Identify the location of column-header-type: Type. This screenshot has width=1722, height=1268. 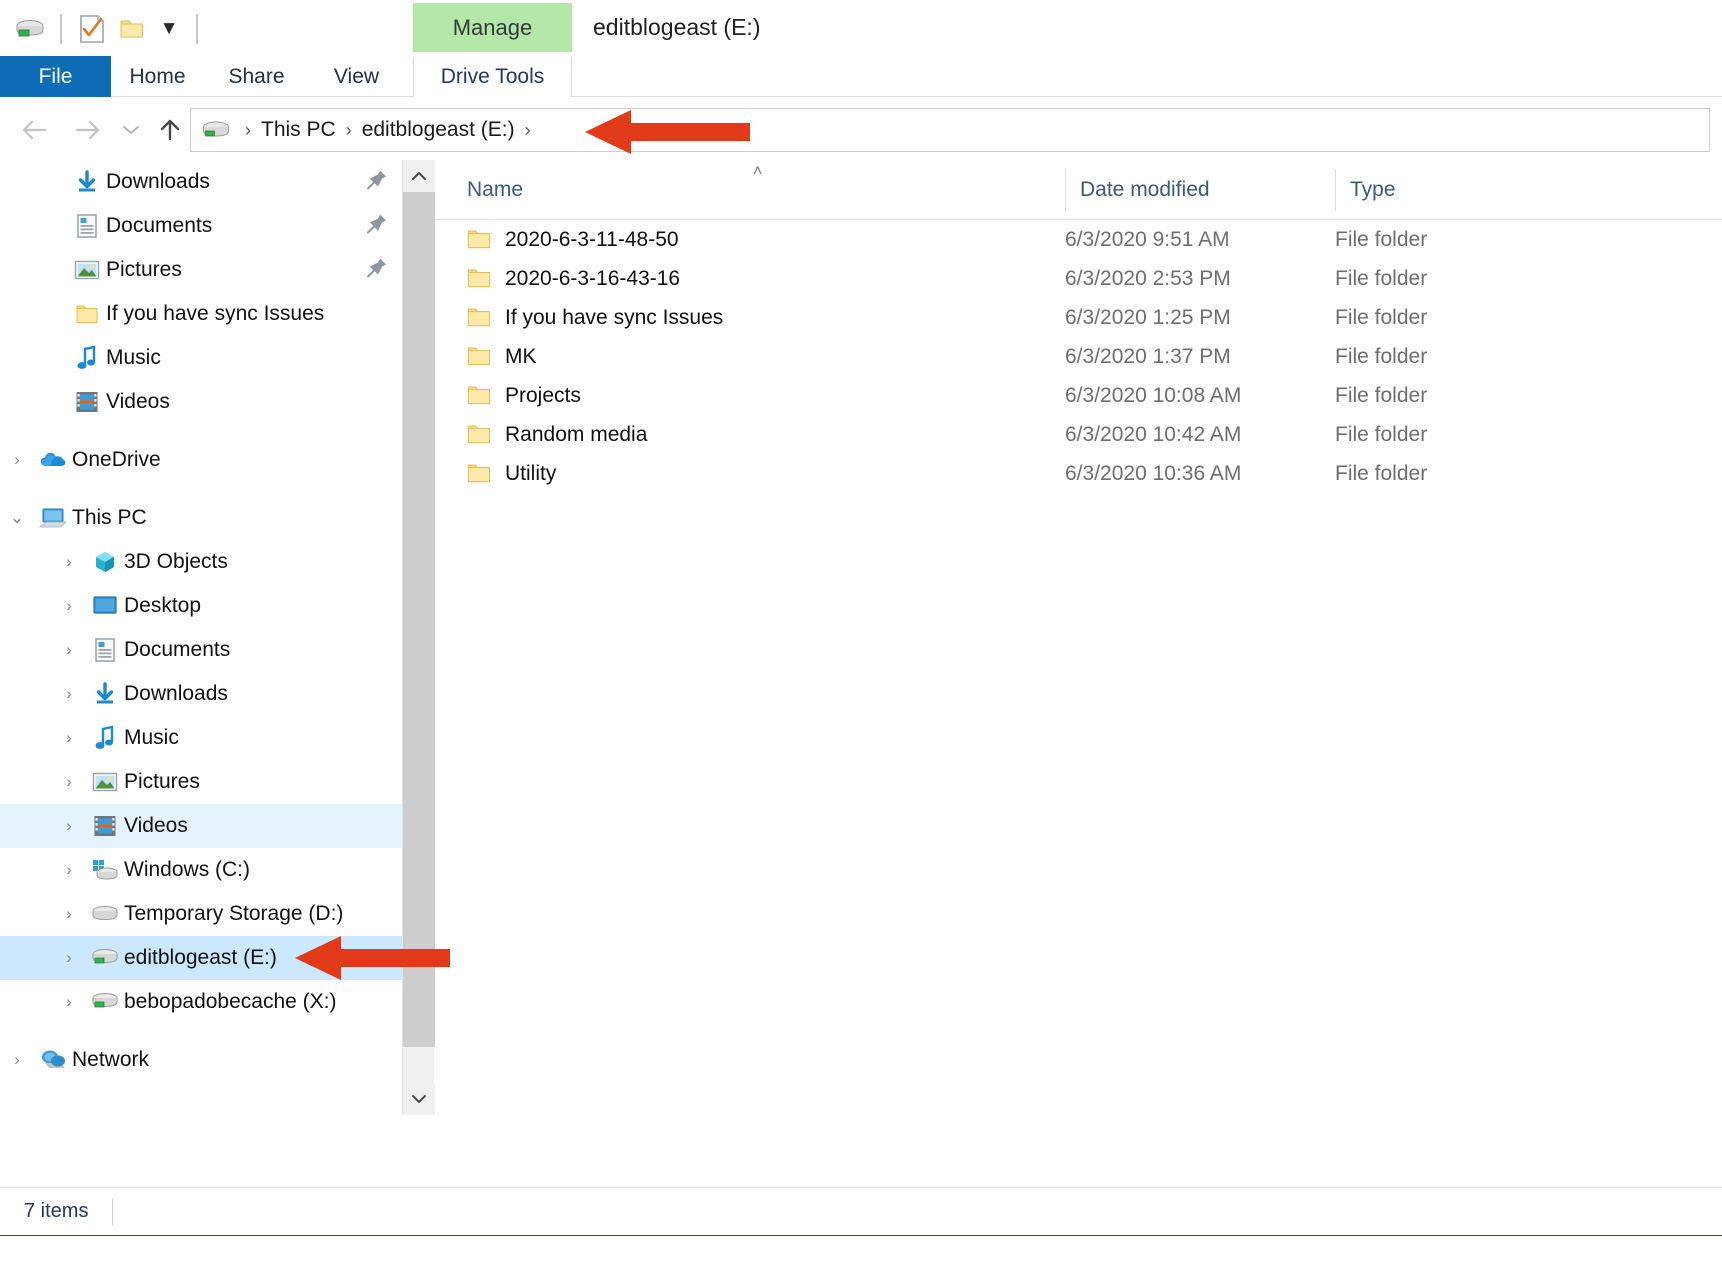
(1365, 190).